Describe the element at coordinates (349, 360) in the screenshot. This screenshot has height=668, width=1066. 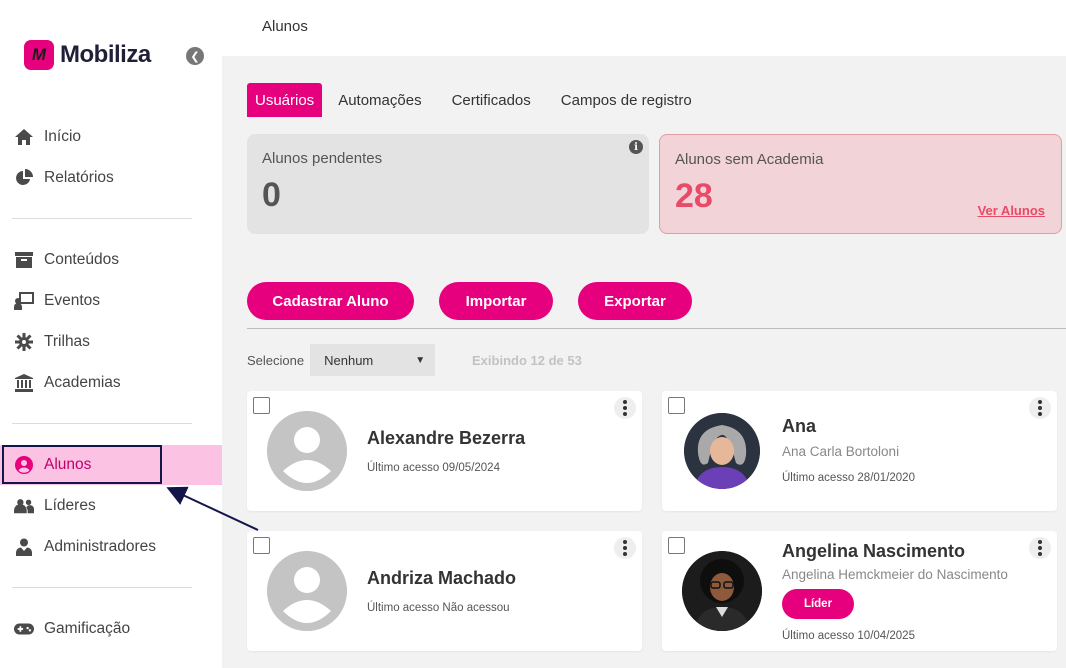
I see `select-value: Nenhum` at that location.